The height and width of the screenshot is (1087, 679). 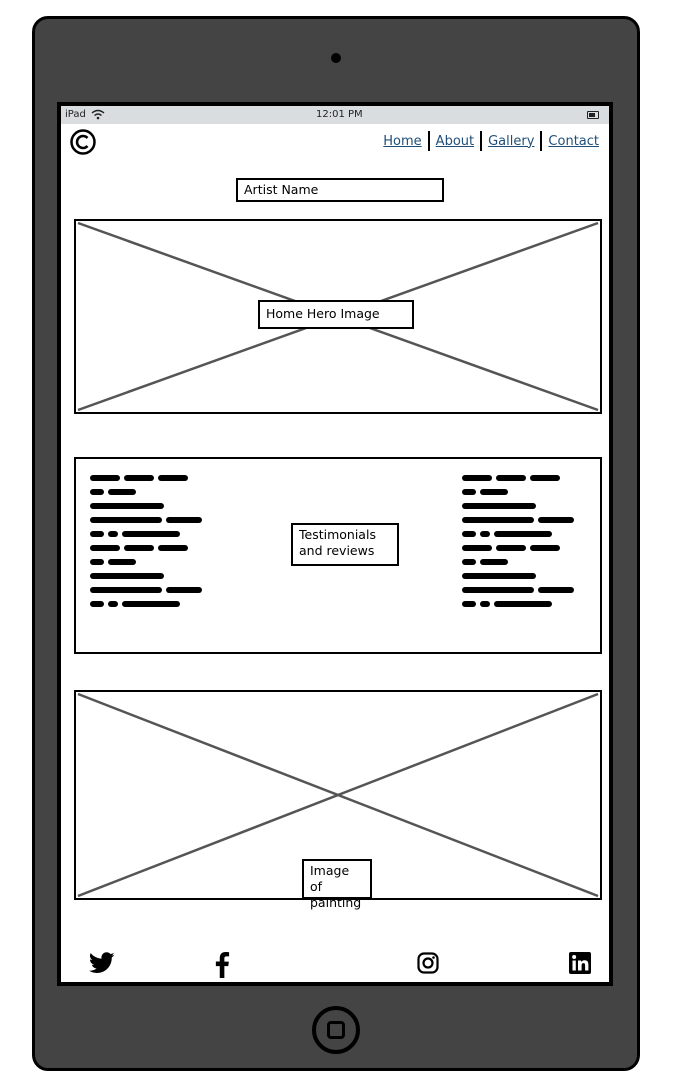 What do you see at coordinates (336, 1030) in the screenshot?
I see `home-button` at bounding box center [336, 1030].